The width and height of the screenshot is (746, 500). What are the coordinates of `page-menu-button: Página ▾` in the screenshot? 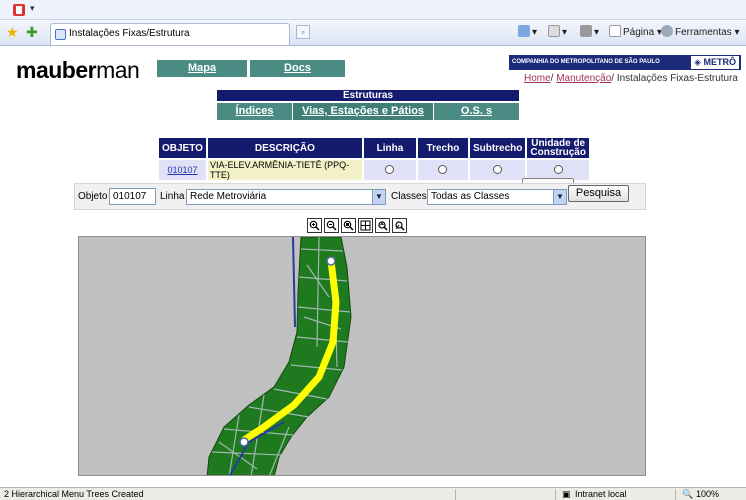 It's located at (635, 33).